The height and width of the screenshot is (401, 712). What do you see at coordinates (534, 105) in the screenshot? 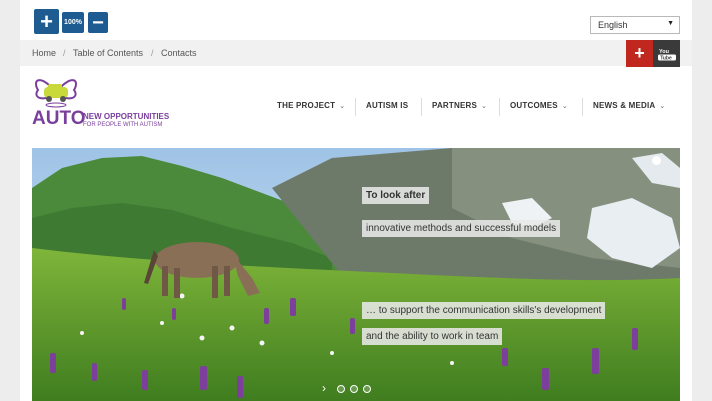
I see `nav-item-label: OUTCOMES` at bounding box center [534, 105].